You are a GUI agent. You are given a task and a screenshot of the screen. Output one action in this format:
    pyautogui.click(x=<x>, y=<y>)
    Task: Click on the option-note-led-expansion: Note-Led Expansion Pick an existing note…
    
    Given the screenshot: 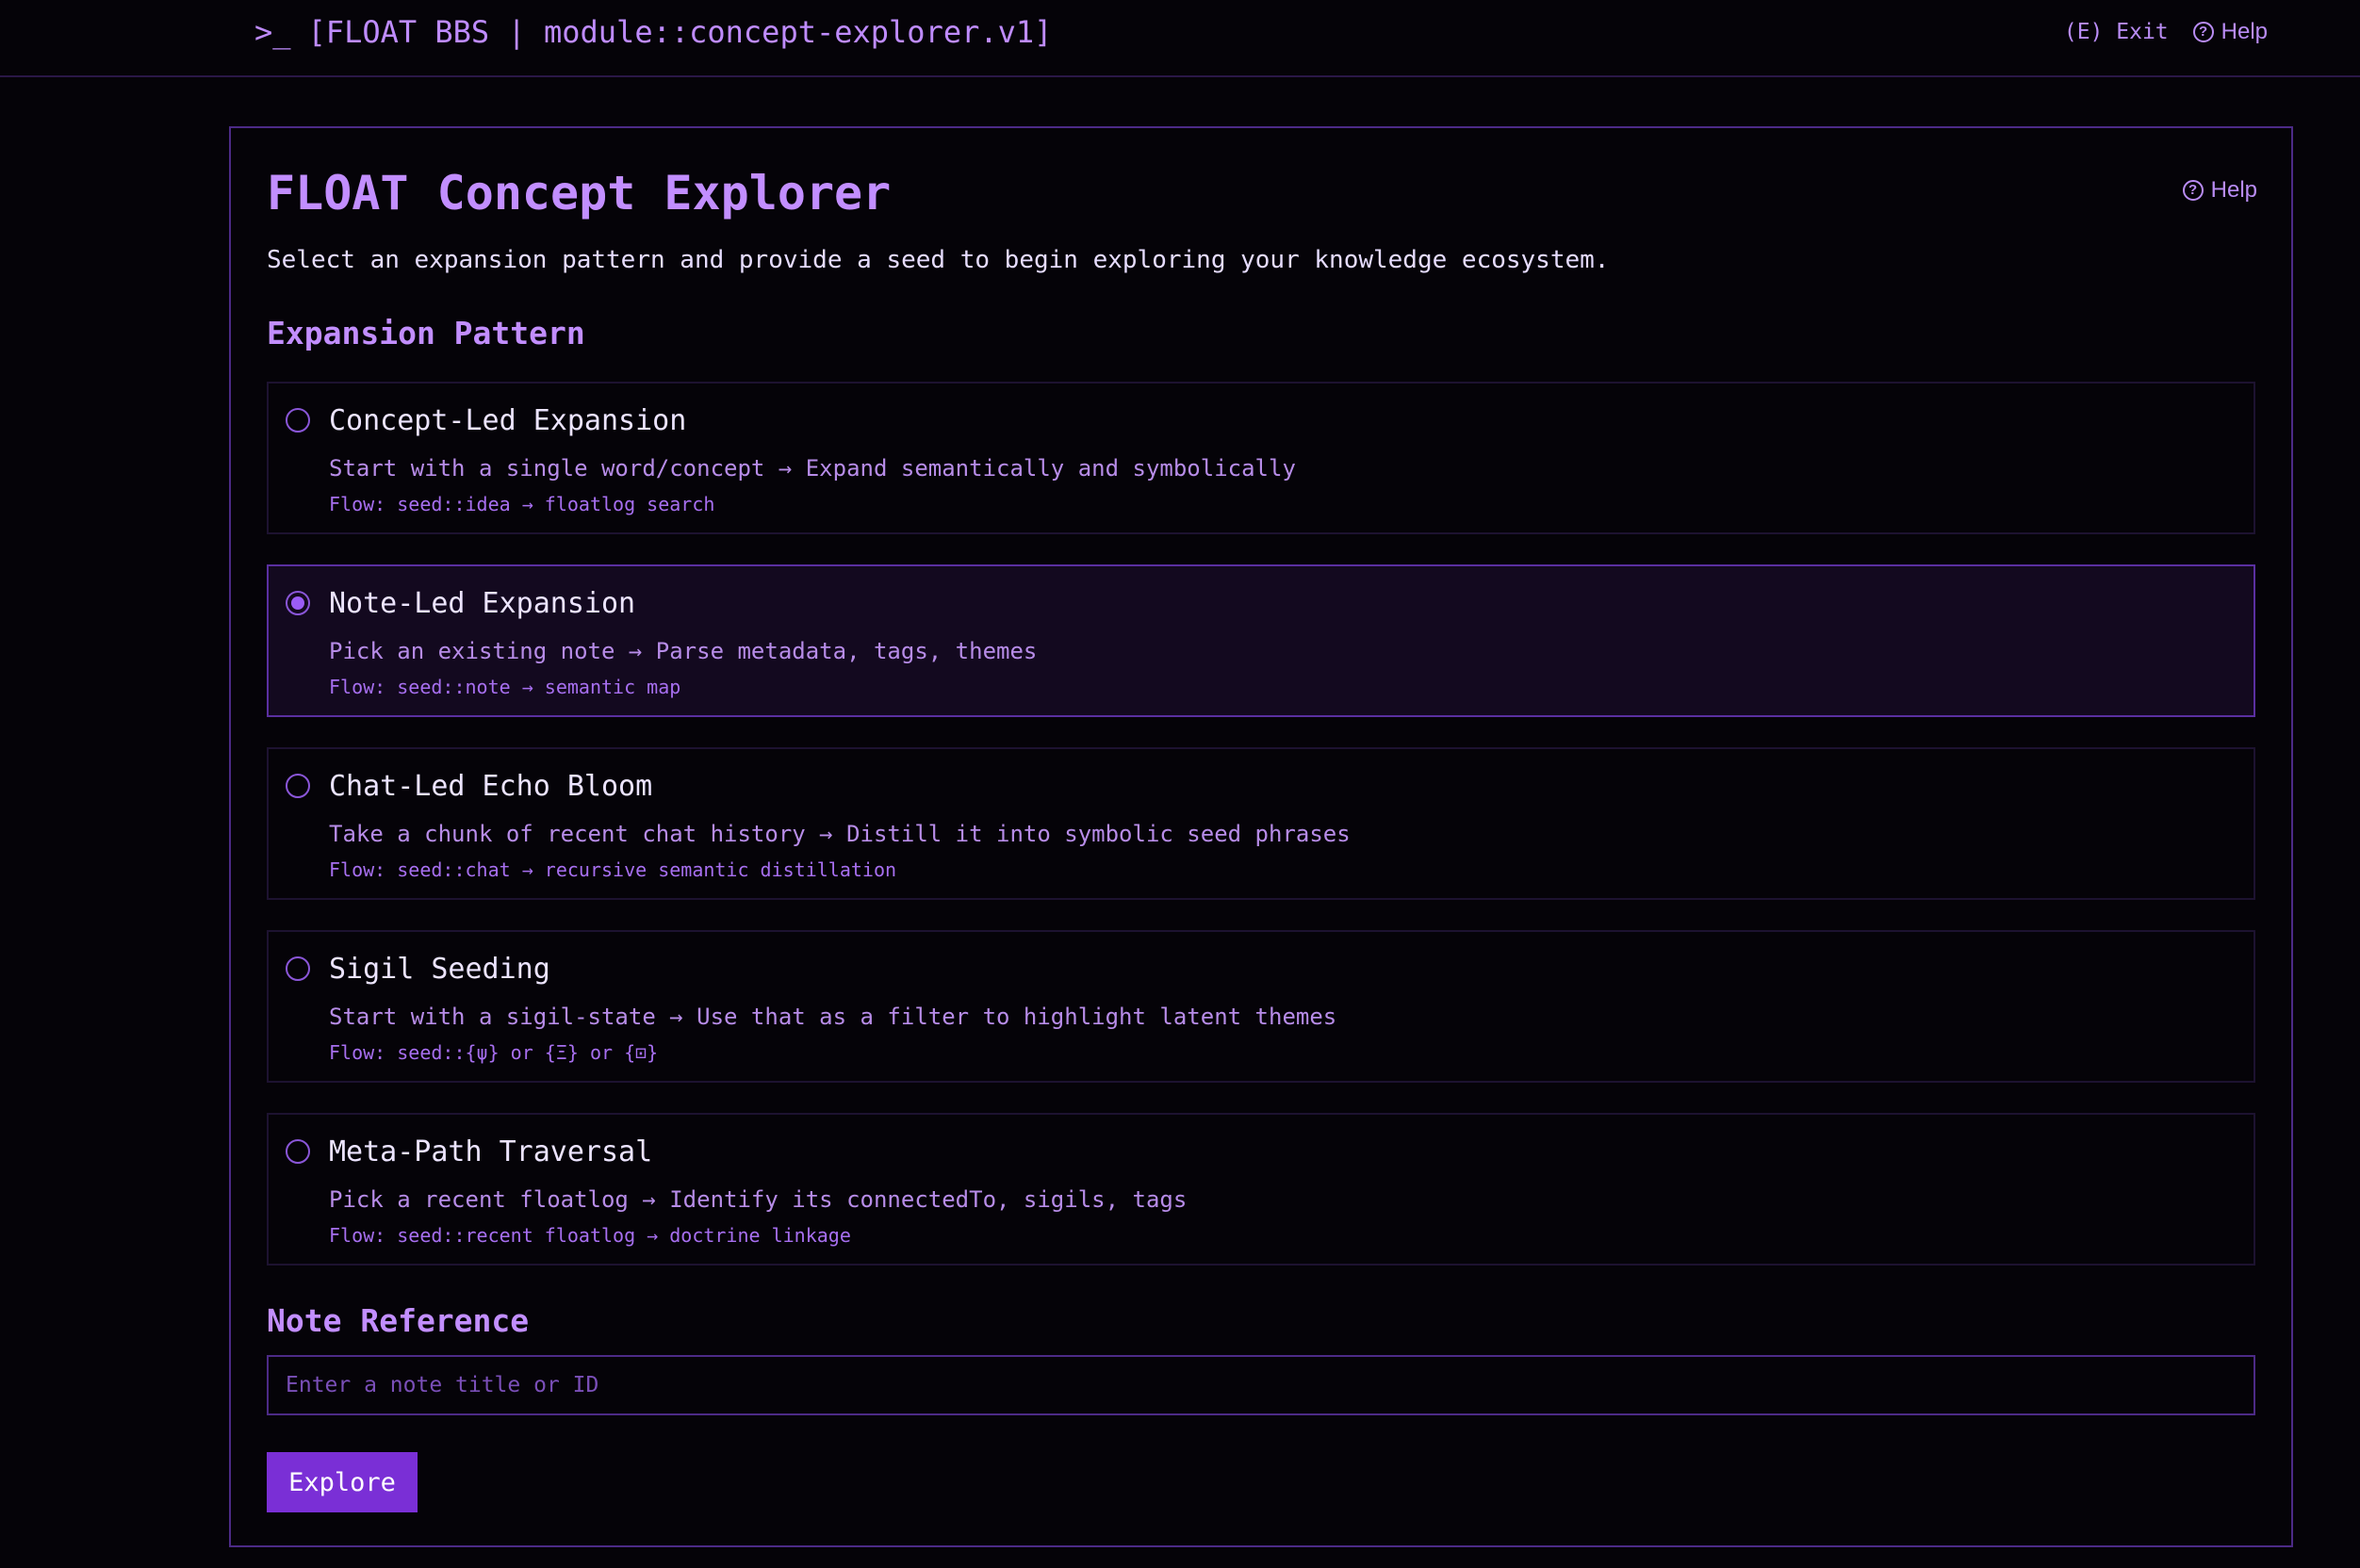 What is the action you would take?
    pyautogui.click(x=1261, y=640)
    